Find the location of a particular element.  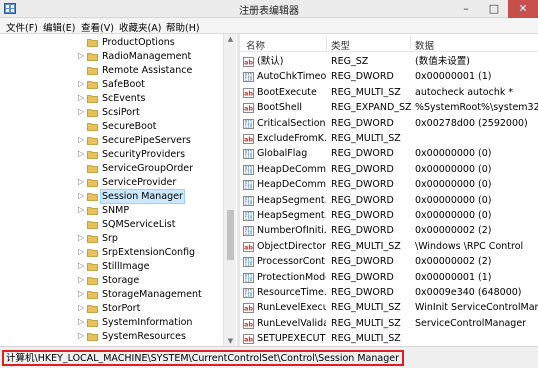

tree-item: ▷ SNMP is located at coordinates (111, 211).